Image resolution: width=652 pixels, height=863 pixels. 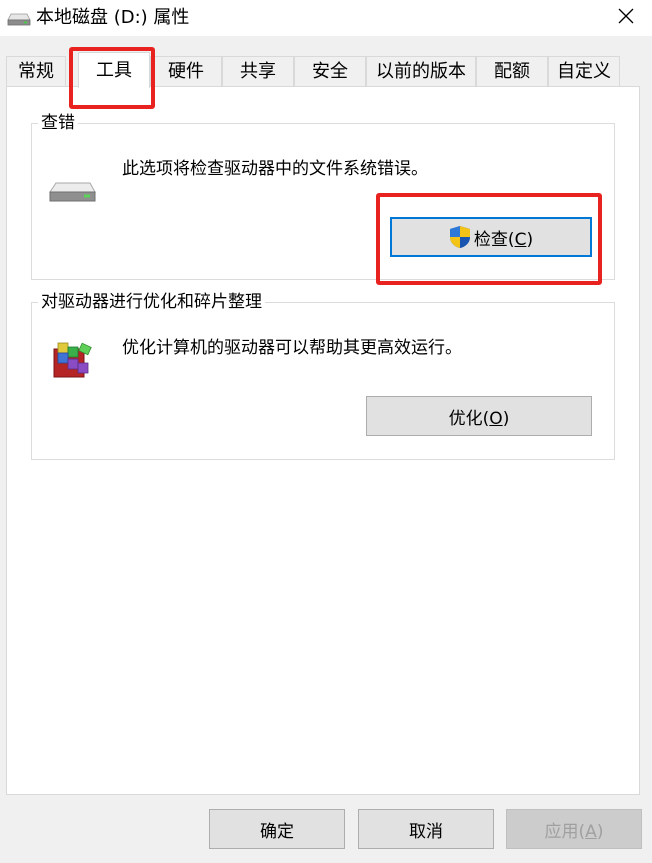 What do you see at coordinates (19, 18) in the screenshot?
I see `drive-icon` at bounding box center [19, 18].